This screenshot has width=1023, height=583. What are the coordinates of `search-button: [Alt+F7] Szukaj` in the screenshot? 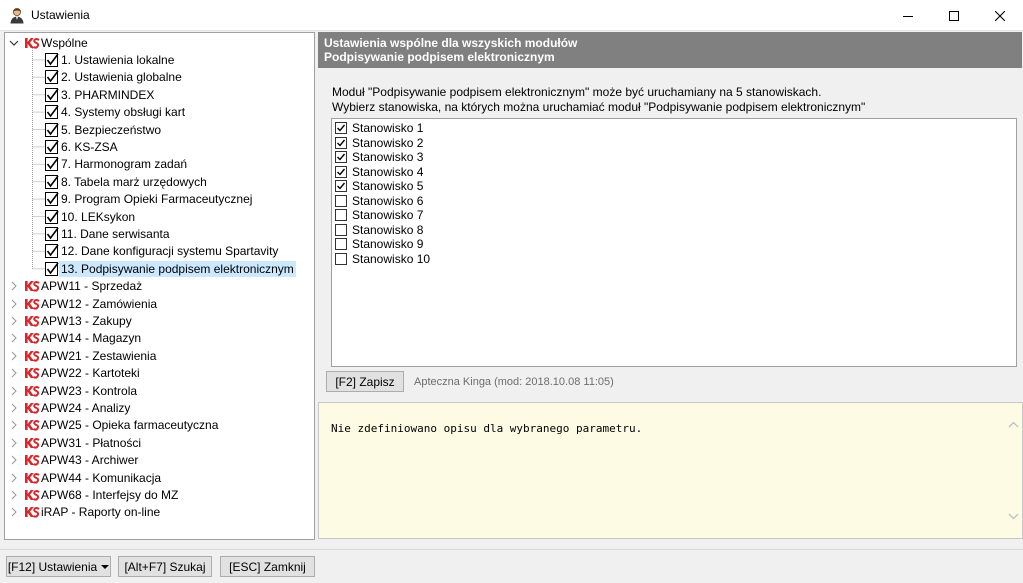 It's located at (165, 566).